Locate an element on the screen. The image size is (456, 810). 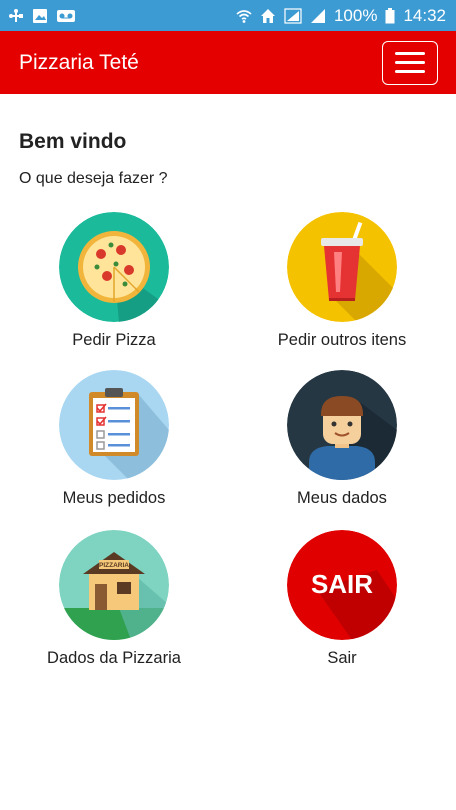
sair-icon-text: SAIR is located at coordinates (342, 584).